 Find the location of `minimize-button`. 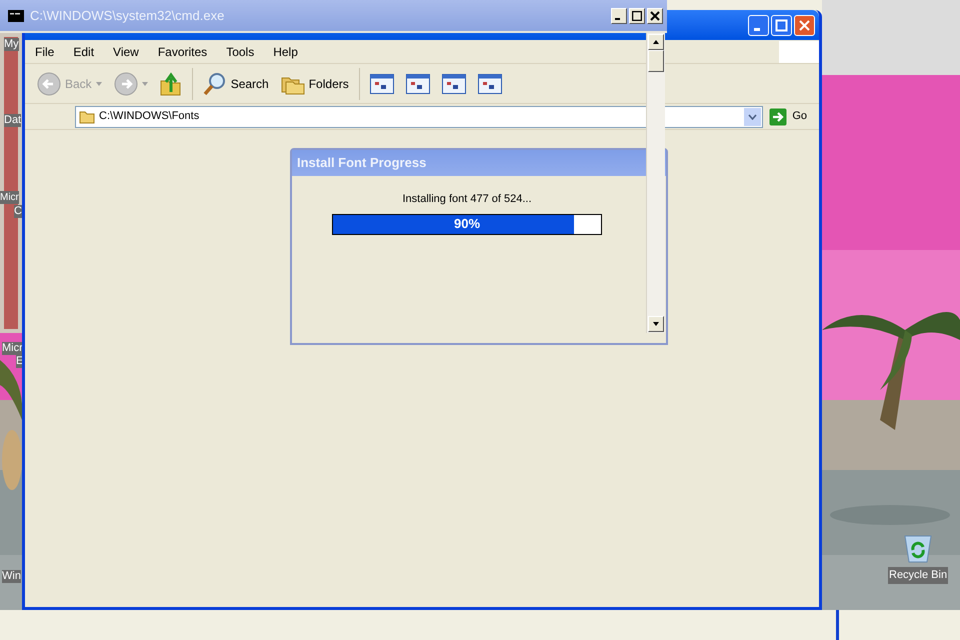

minimize-button is located at coordinates (619, 16).